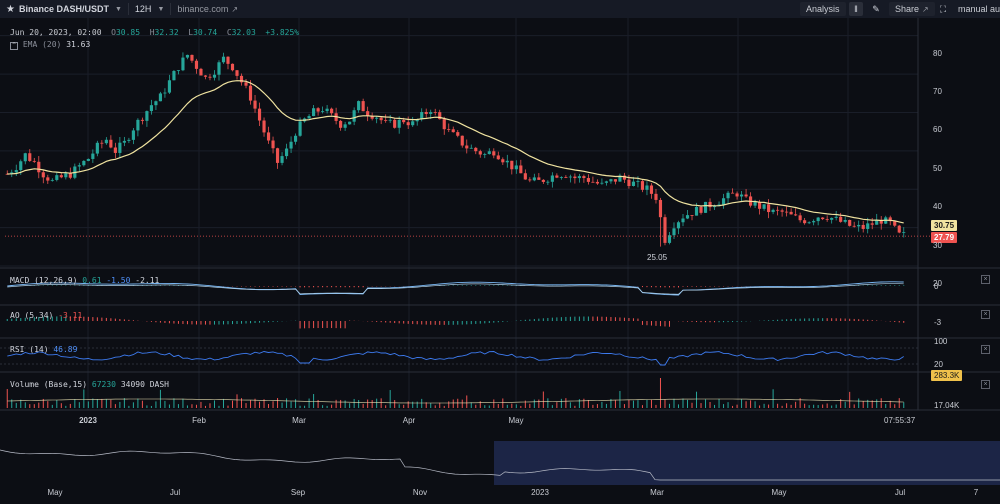  What do you see at coordinates (973, 9) in the screenshot?
I see `mode-label: manual` at bounding box center [973, 9].